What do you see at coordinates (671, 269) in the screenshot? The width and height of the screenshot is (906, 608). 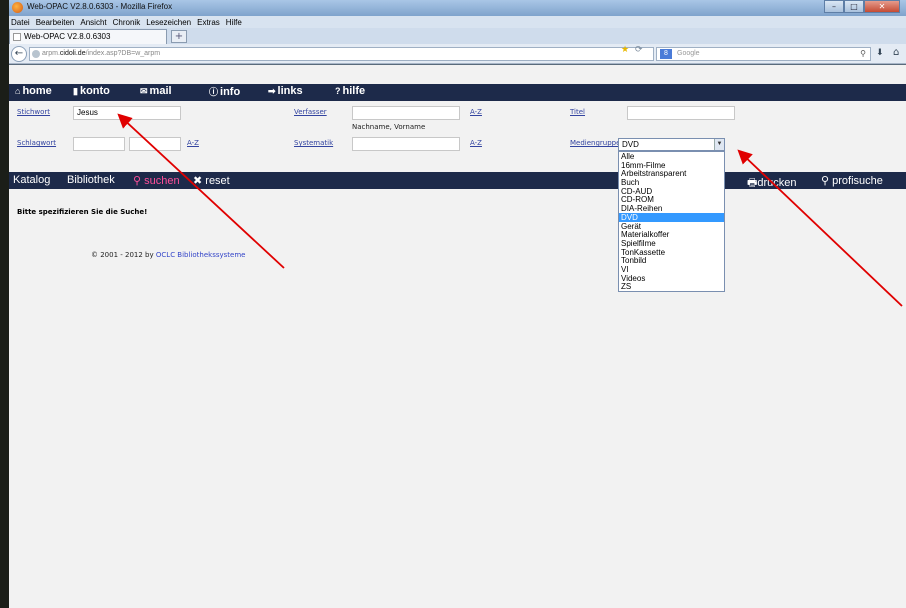 I see `option-vi: VI` at bounding box center [671, 269].